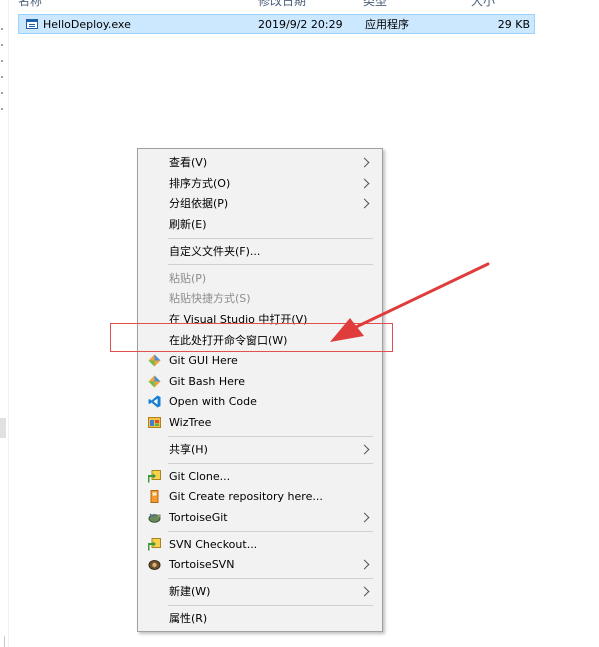  Describe the element at coordinates (154, 476) in the screenshot. I see `git-clone-icon` at that location.